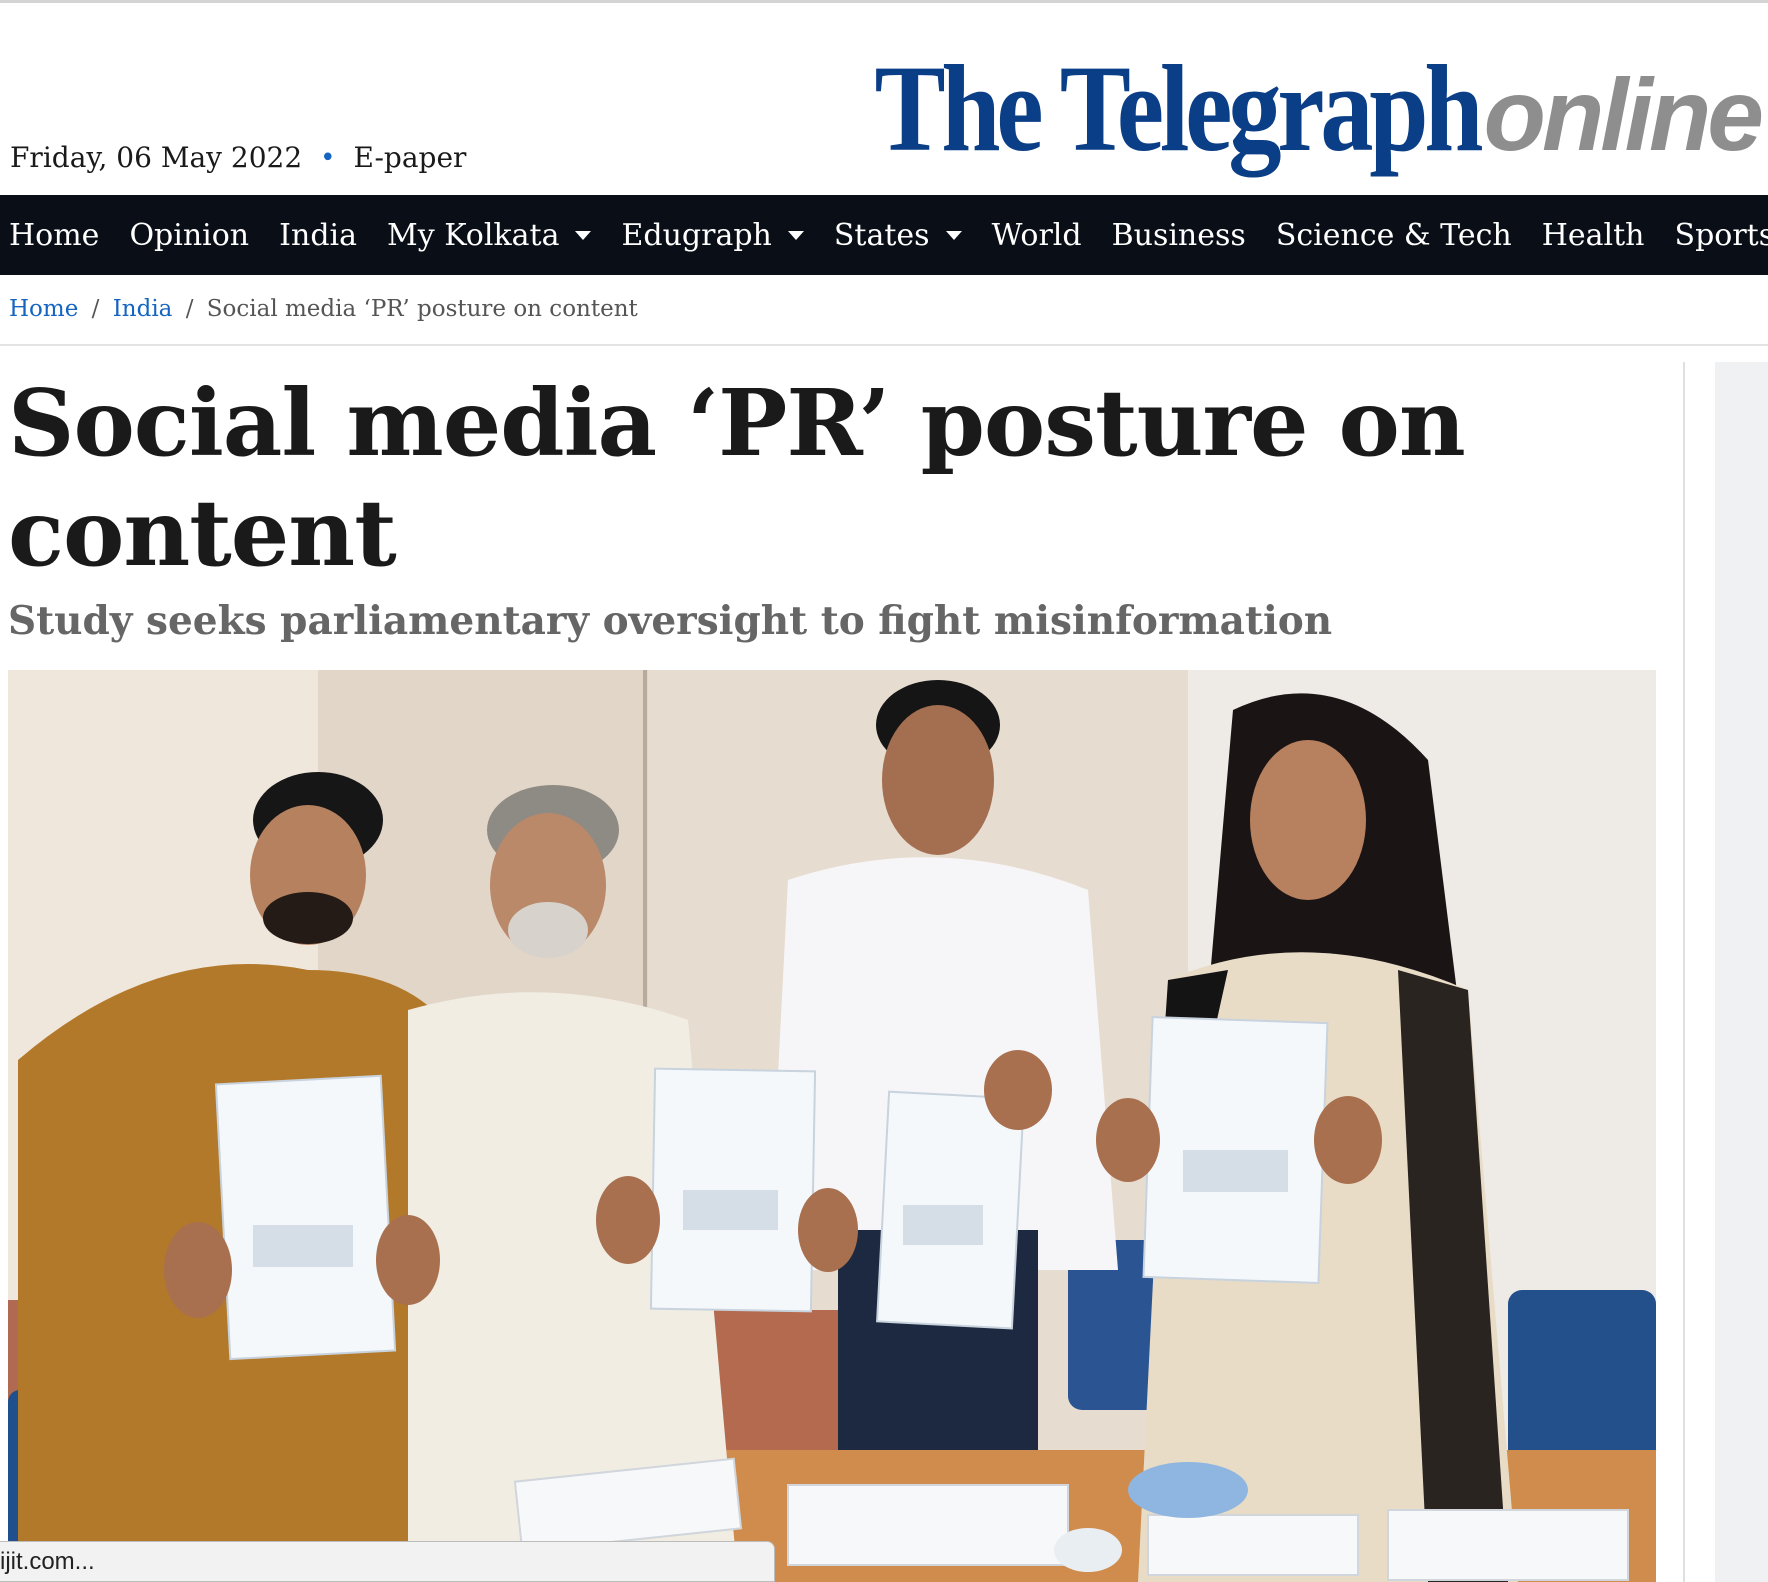 The height and width of the screenshot is (1582, 1768). I want to click on nav-item-my-kolkata: My Kolkata, so click(492, 235).